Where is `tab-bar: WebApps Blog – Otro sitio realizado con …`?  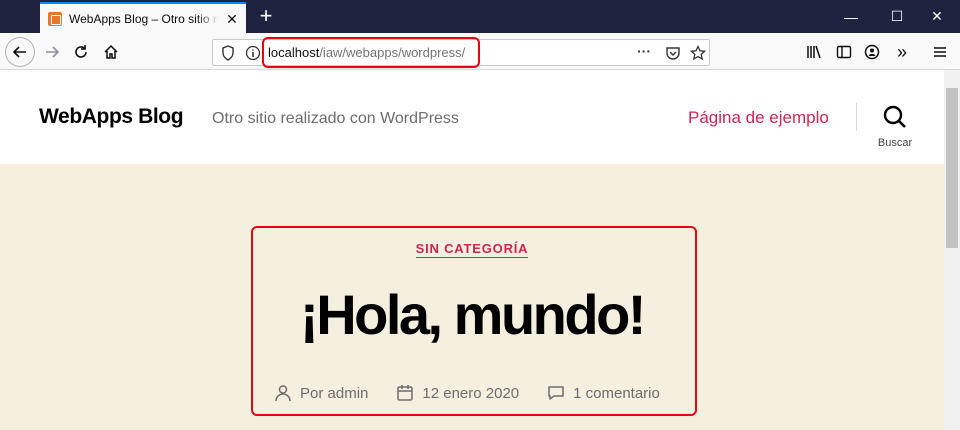
tab-bar: WebApps Blog – Otro sitio realizado con … is located at coordinates (480, 16).